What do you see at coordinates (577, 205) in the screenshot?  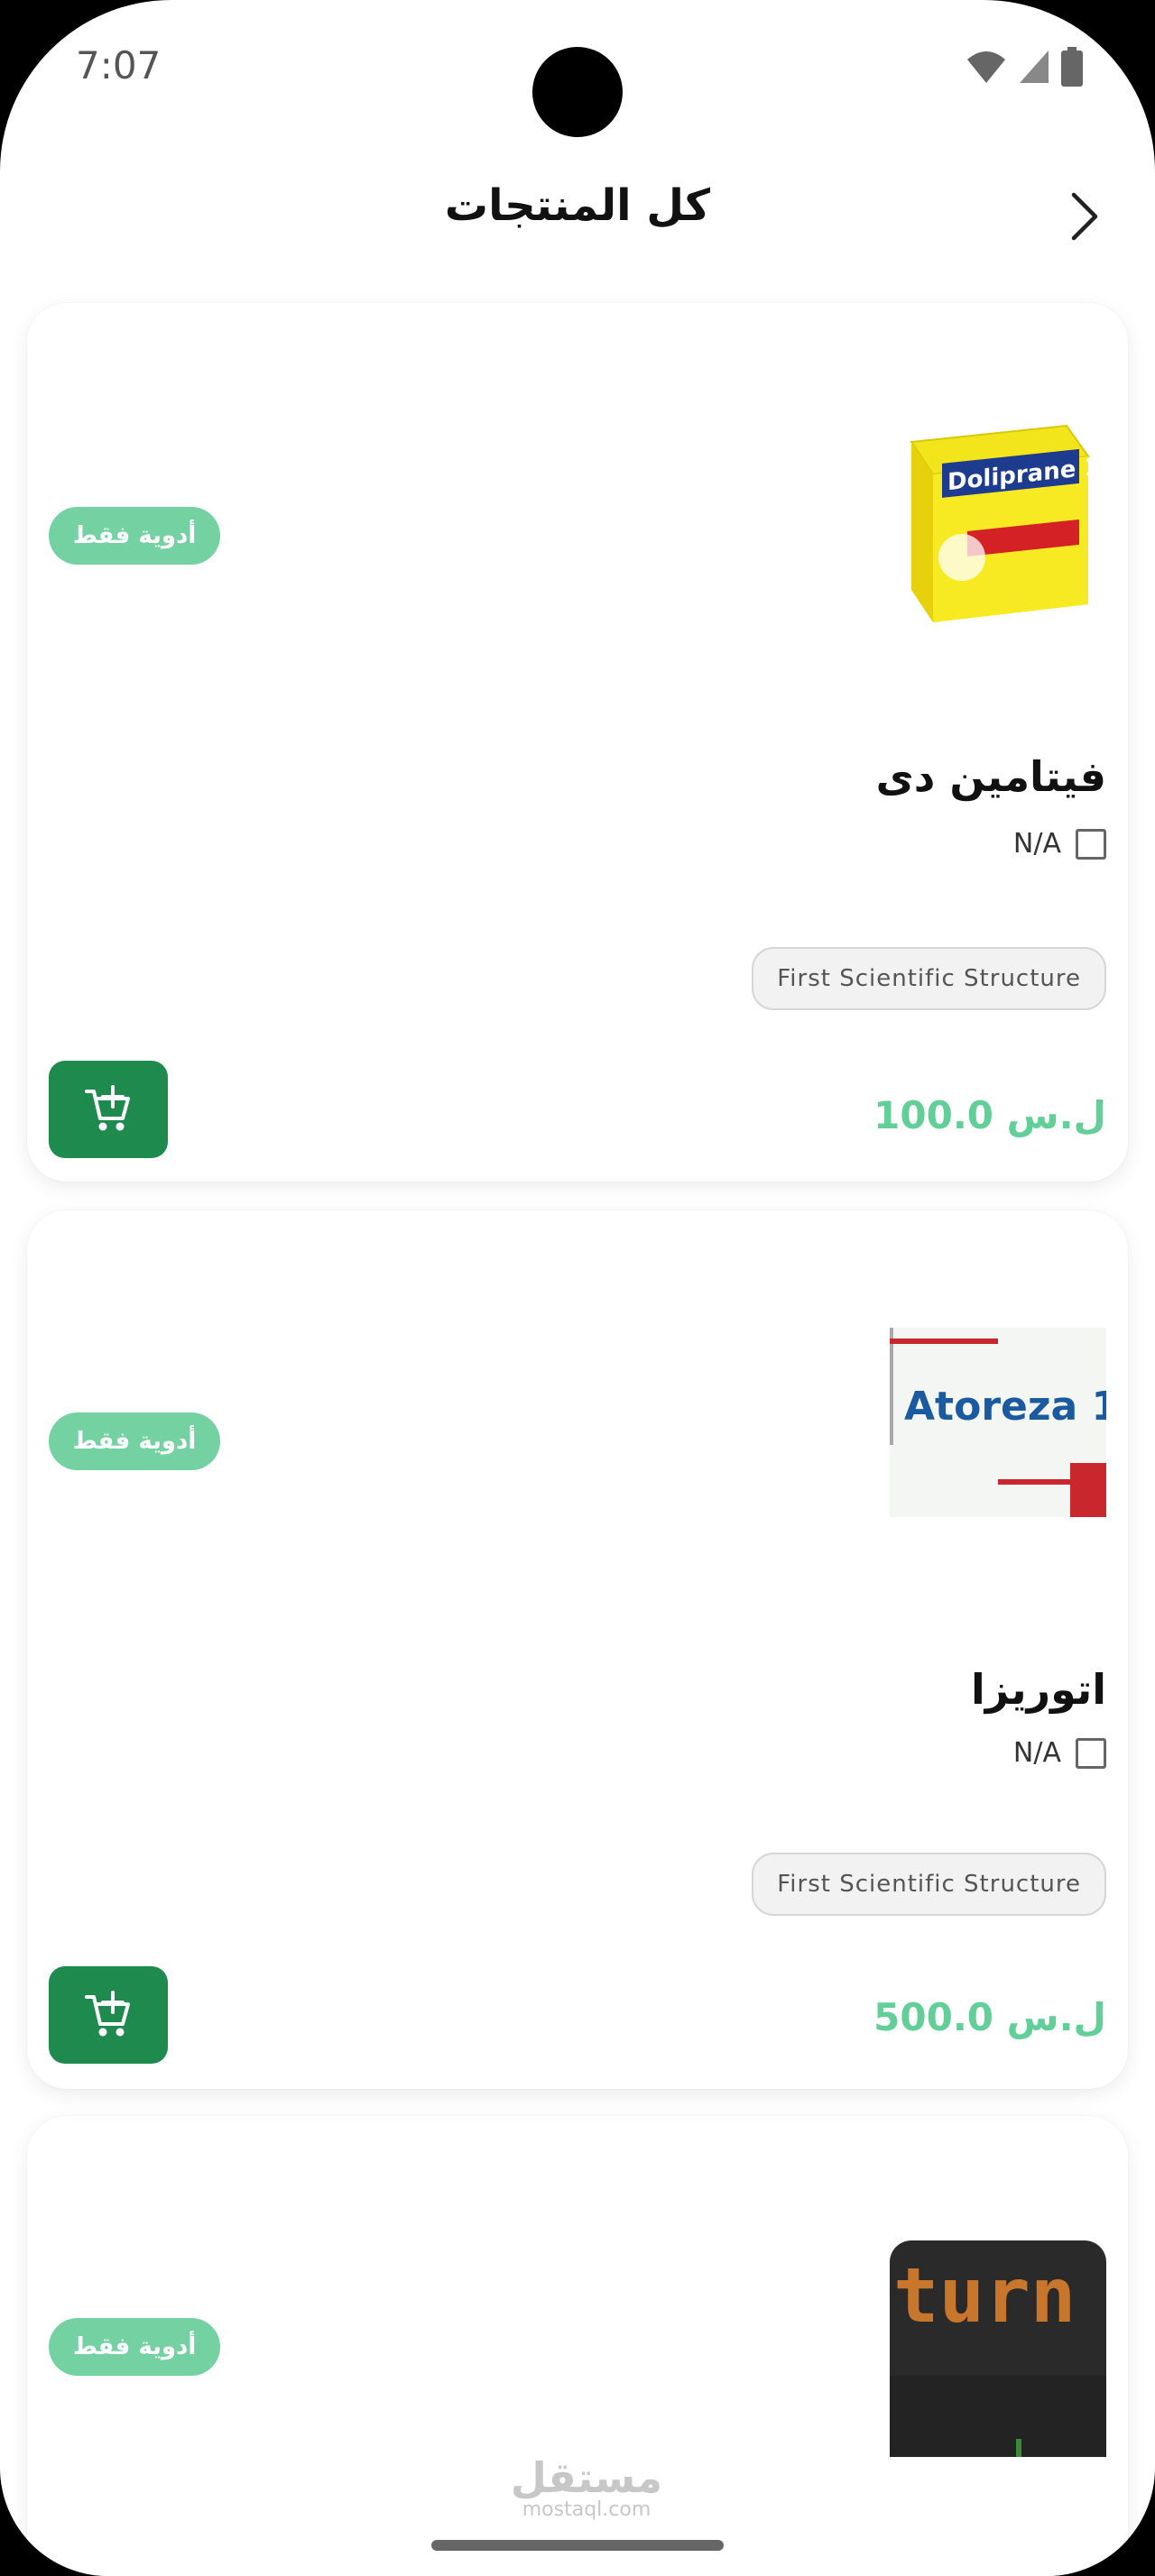 I see `page-title: كل المنتجات` at bounding box center [577, 205].